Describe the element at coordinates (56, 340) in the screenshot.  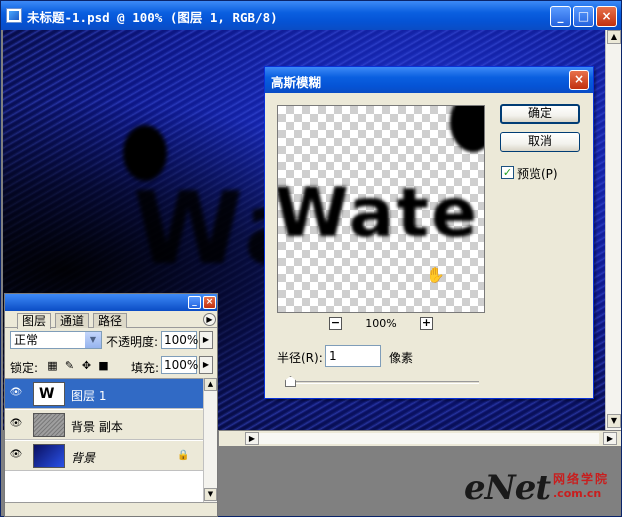
I see `blend-mode-select: 正常 ▼` at that location.